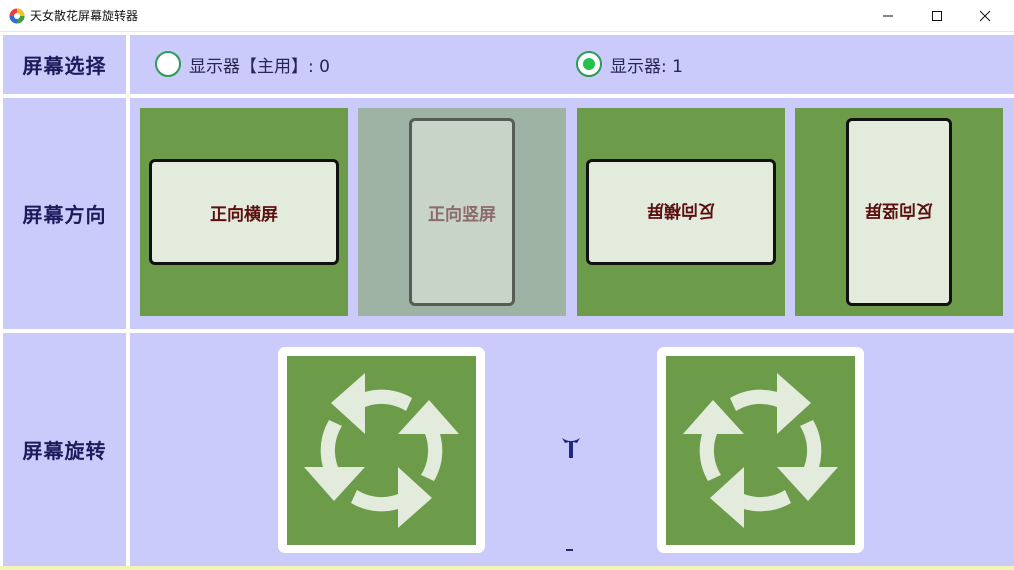 This screenshot has height=570, width=1014. I want to click on portrait-flipped-tile: 反向竖屏, so click(899, 212).